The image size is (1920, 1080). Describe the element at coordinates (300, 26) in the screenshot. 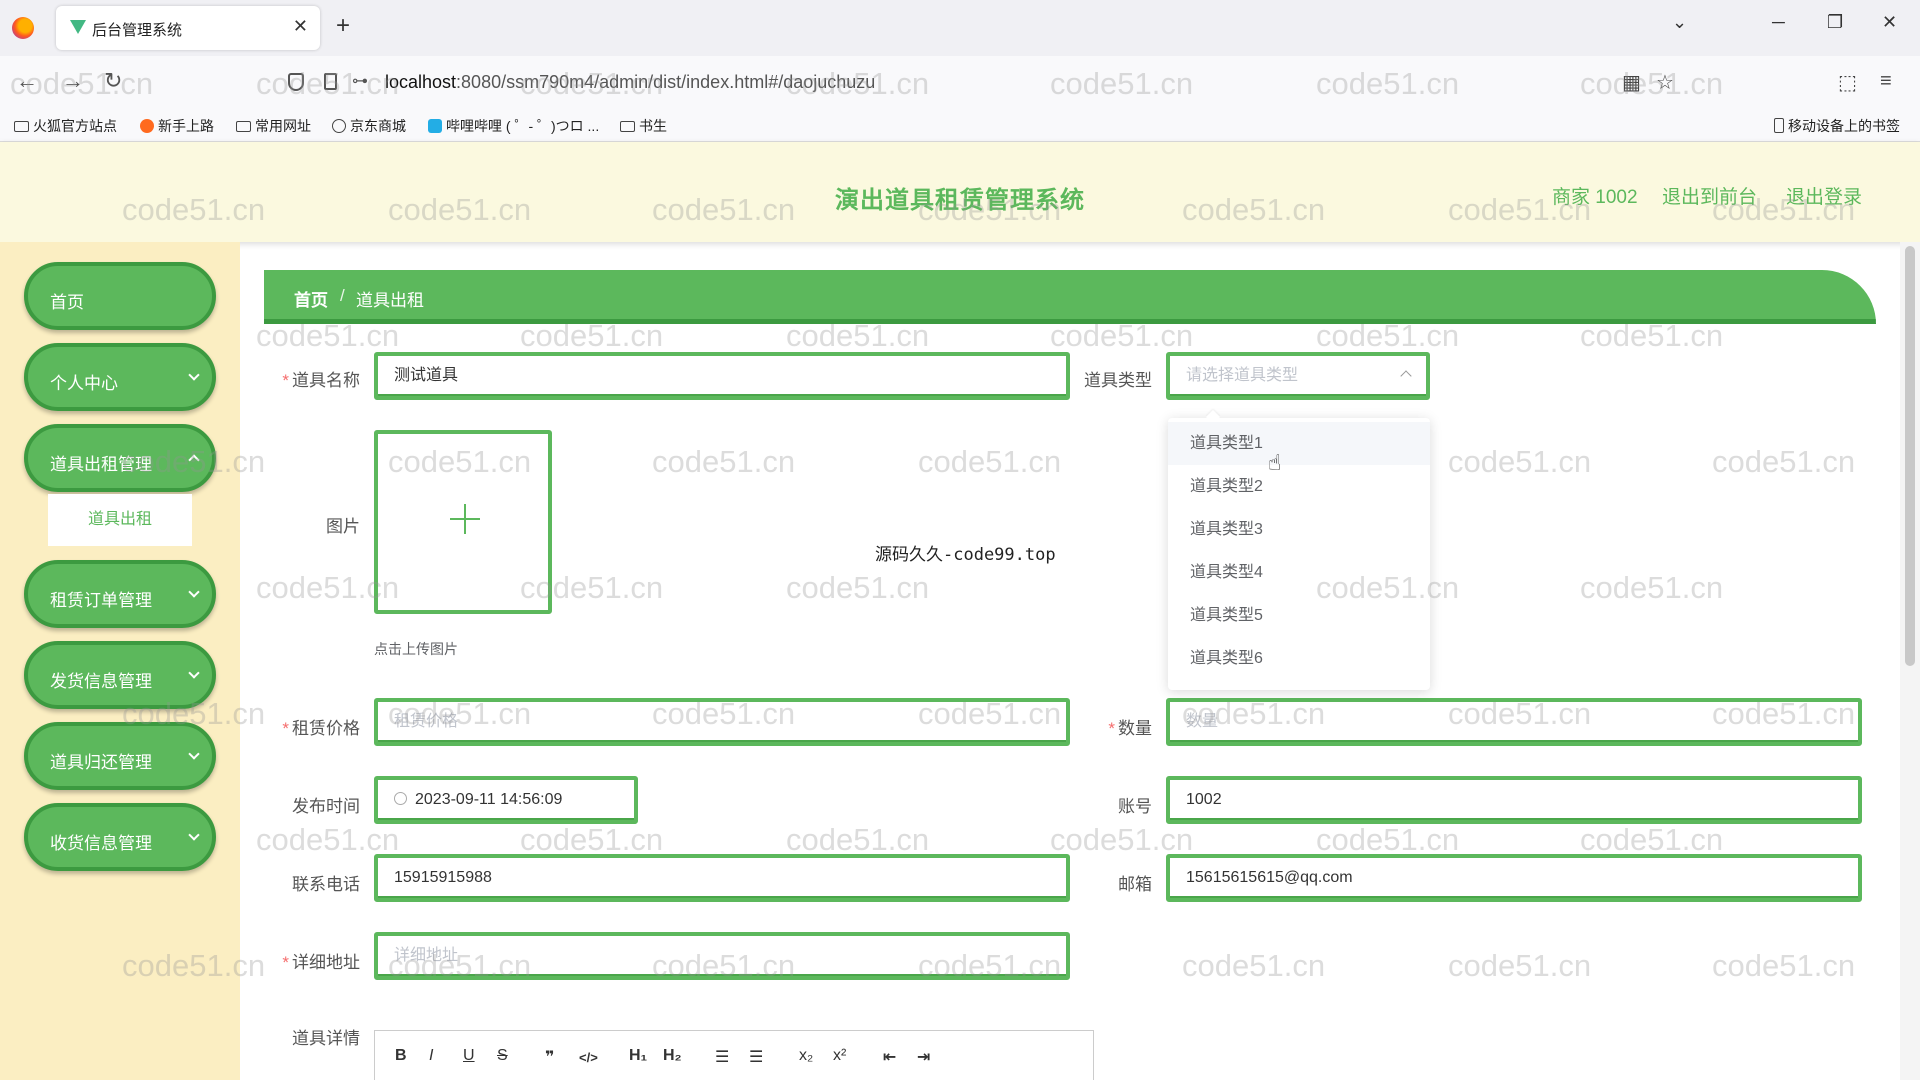

I see `close-tab-icon: ✕` at that location.